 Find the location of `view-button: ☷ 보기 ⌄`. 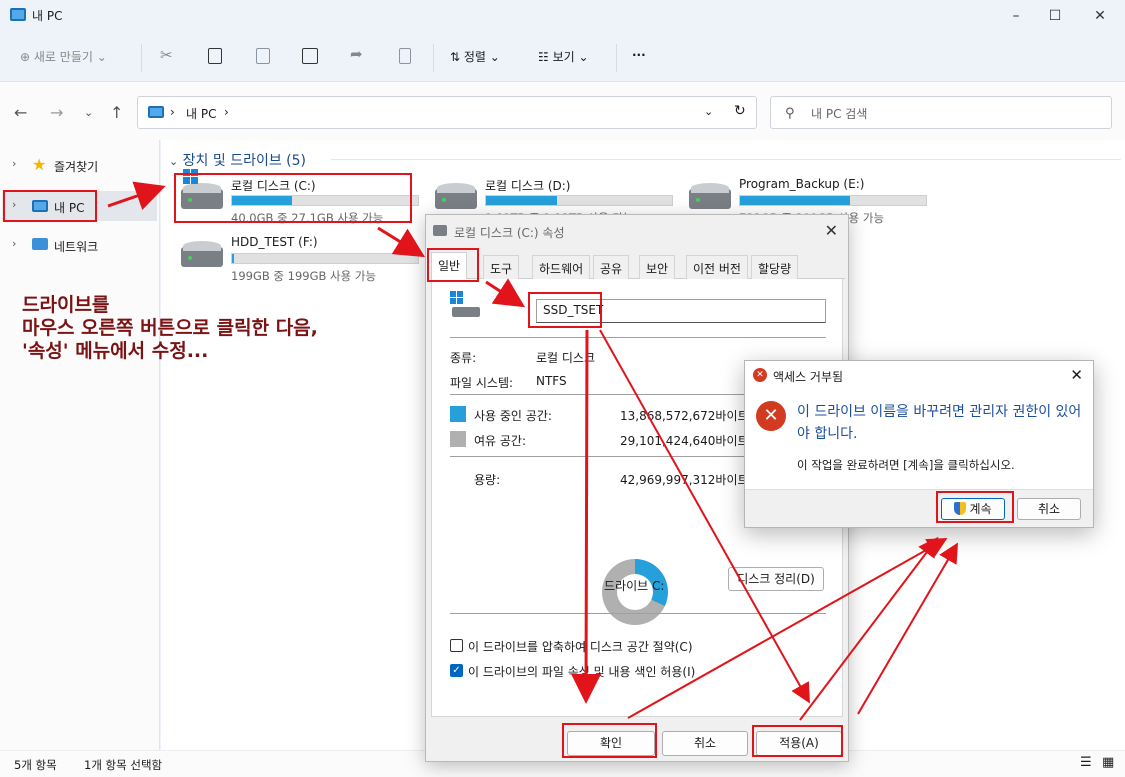

view-button: ☷ 보기 ⌄ is located at coordinates (563, 56).